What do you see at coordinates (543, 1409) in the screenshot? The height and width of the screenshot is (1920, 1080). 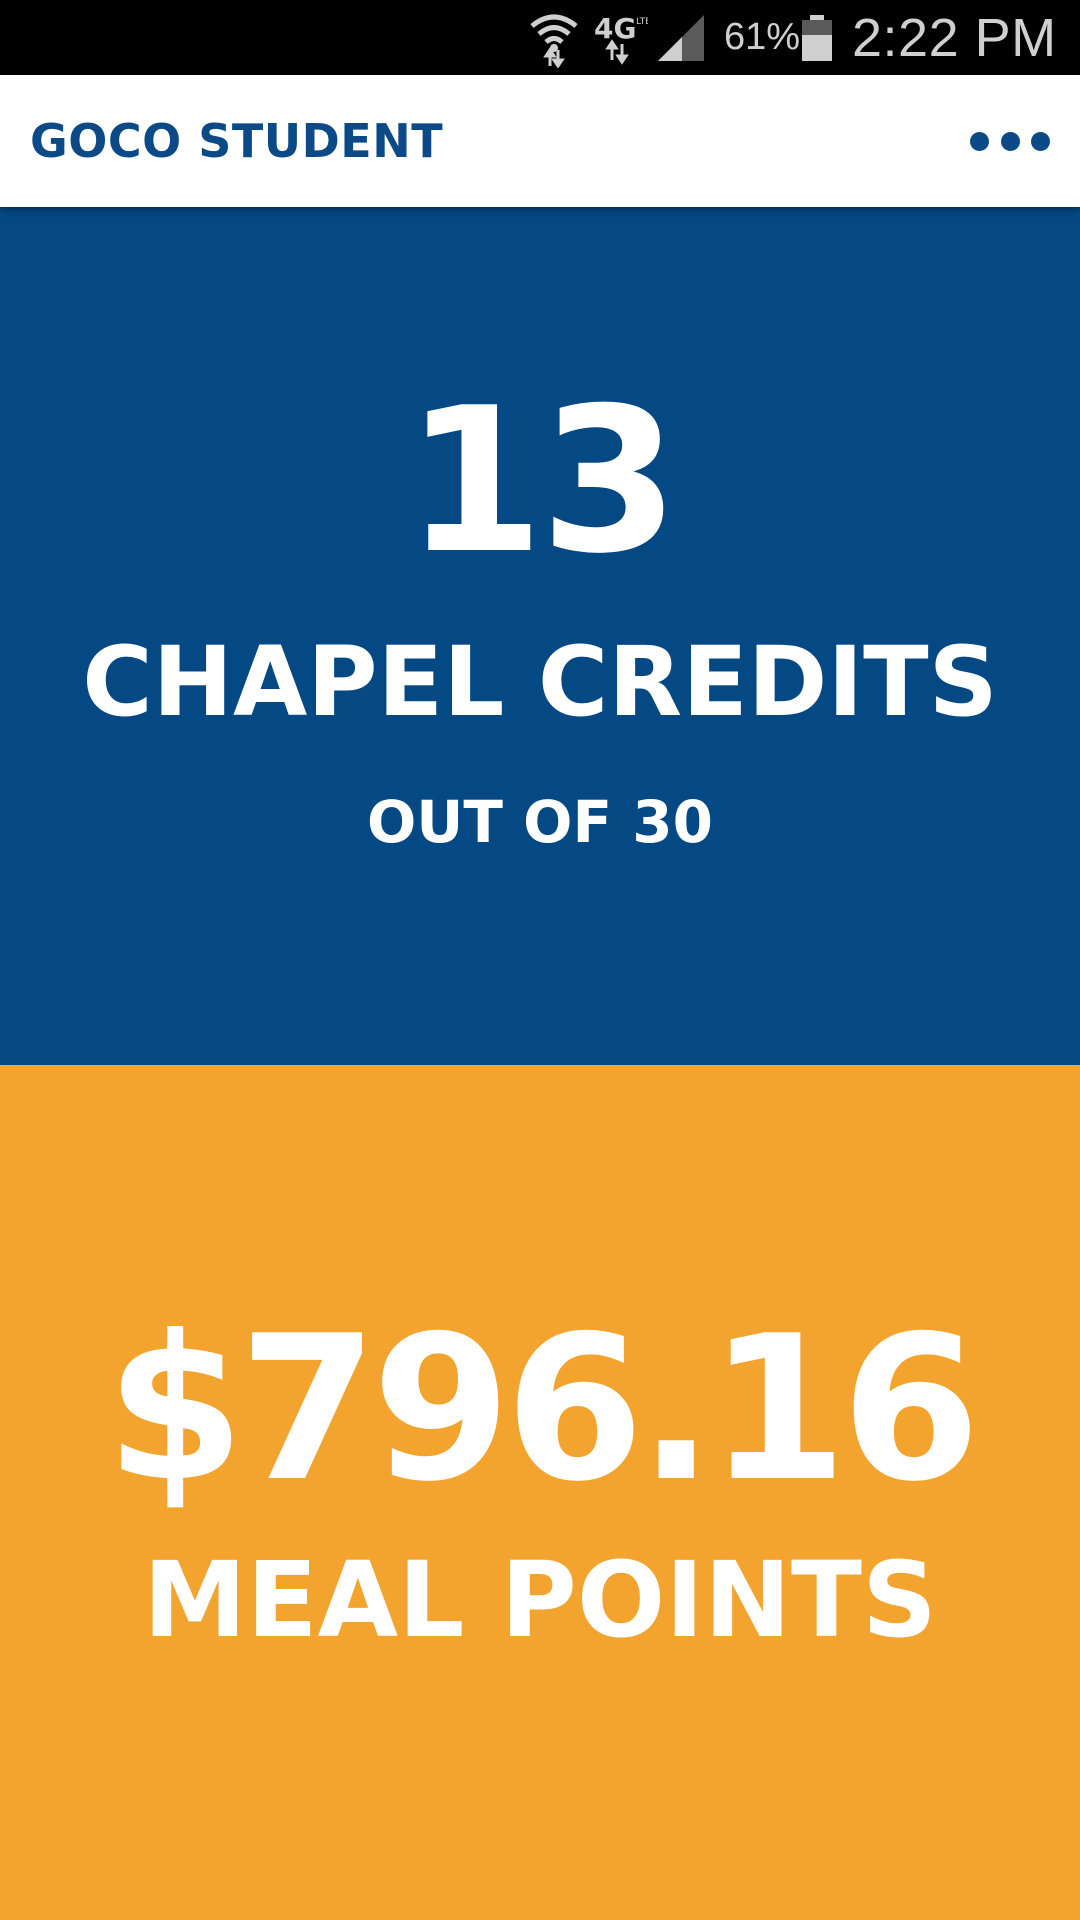 I see `meal-points-amount: $796.16` at bounding box center [543, 1409].